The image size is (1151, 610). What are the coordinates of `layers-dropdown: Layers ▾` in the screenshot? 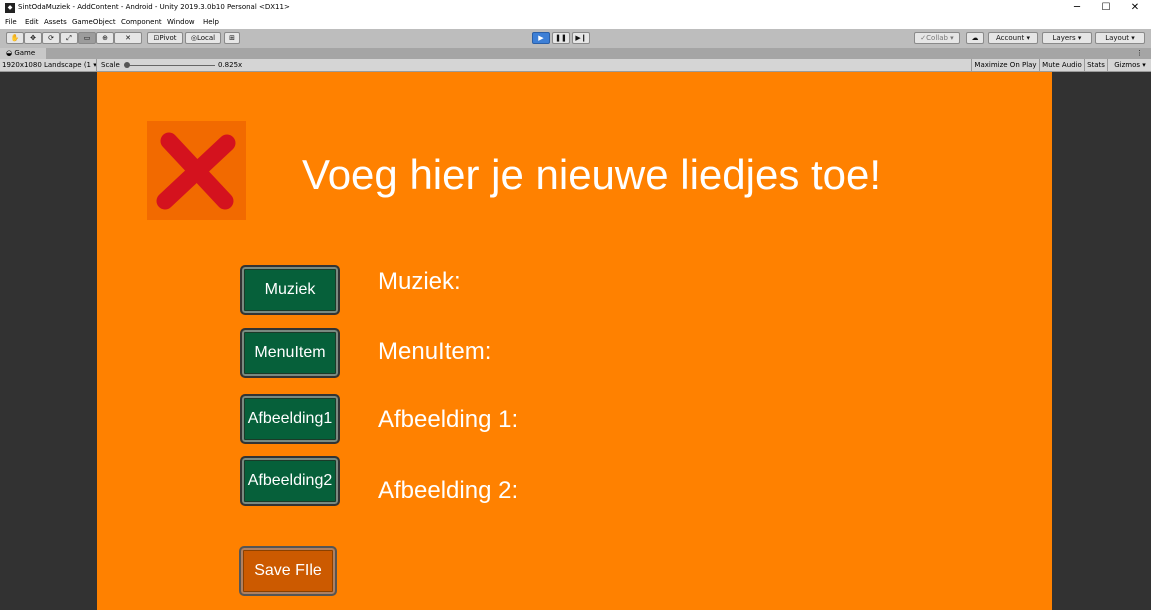 It's located at (1067, 38).